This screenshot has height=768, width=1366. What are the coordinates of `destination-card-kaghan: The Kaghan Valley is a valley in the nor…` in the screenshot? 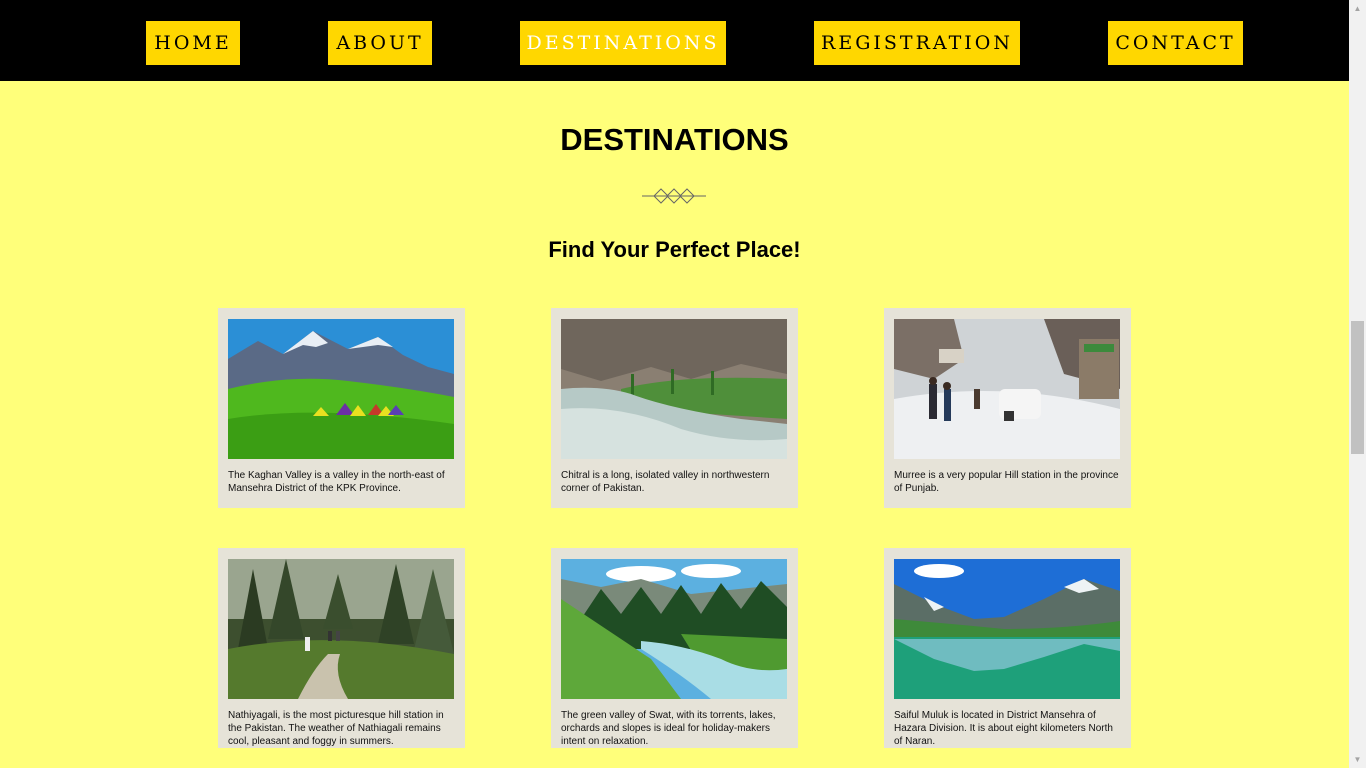 It's located at (341, 408).